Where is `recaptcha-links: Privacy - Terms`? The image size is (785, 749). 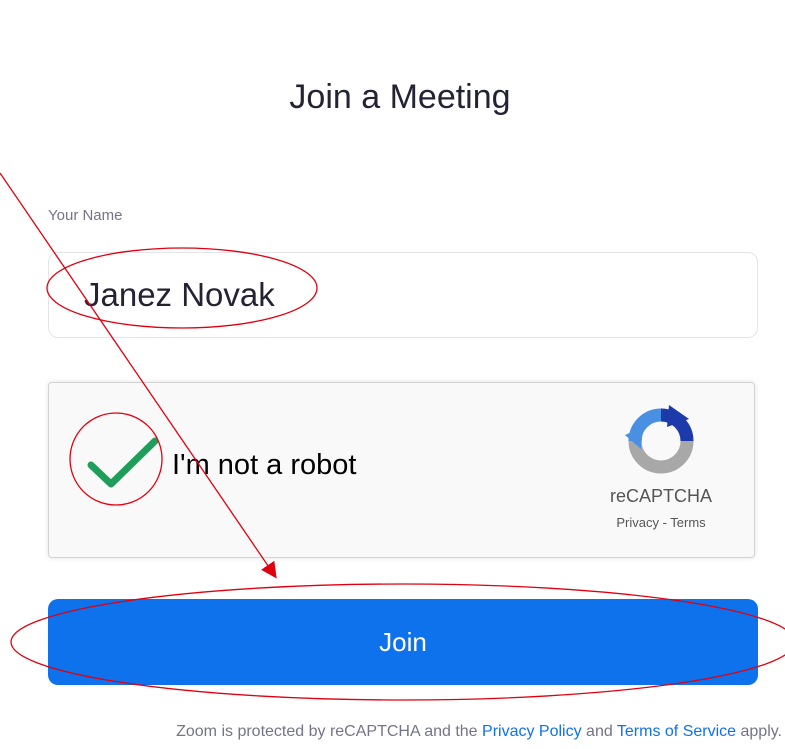 recaptcha-links: Privacy - Terms is located at coordinates (661, 522).